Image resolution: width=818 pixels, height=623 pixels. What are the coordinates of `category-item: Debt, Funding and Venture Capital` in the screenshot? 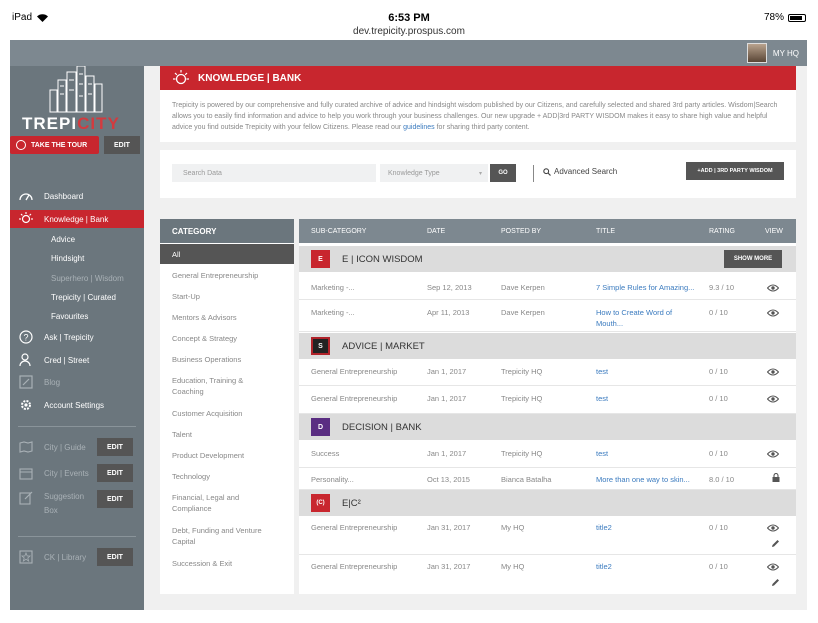 It's located at (227, 536).